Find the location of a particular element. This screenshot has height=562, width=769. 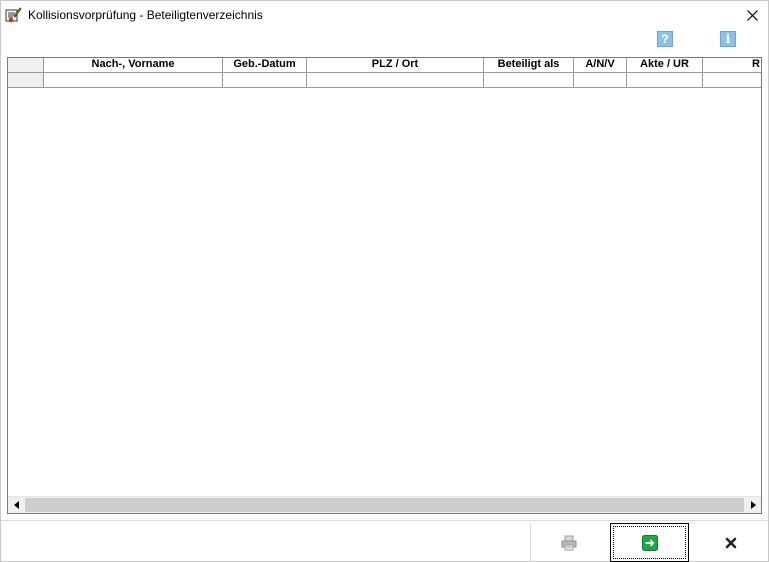

column-header-anv: A/N/V is located at coordinates (600, 65).